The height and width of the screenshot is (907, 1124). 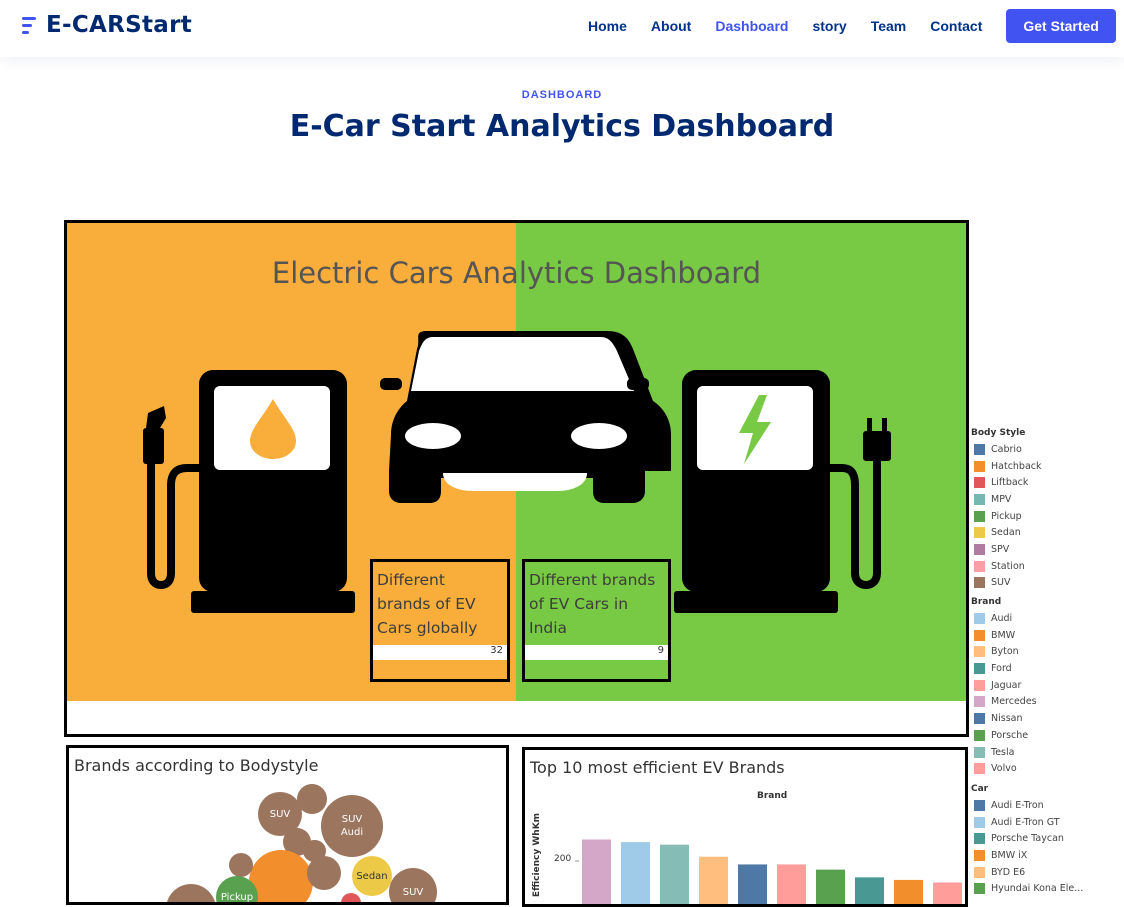 I want to click on electric-charger-icon, so click(x=782, y=491).